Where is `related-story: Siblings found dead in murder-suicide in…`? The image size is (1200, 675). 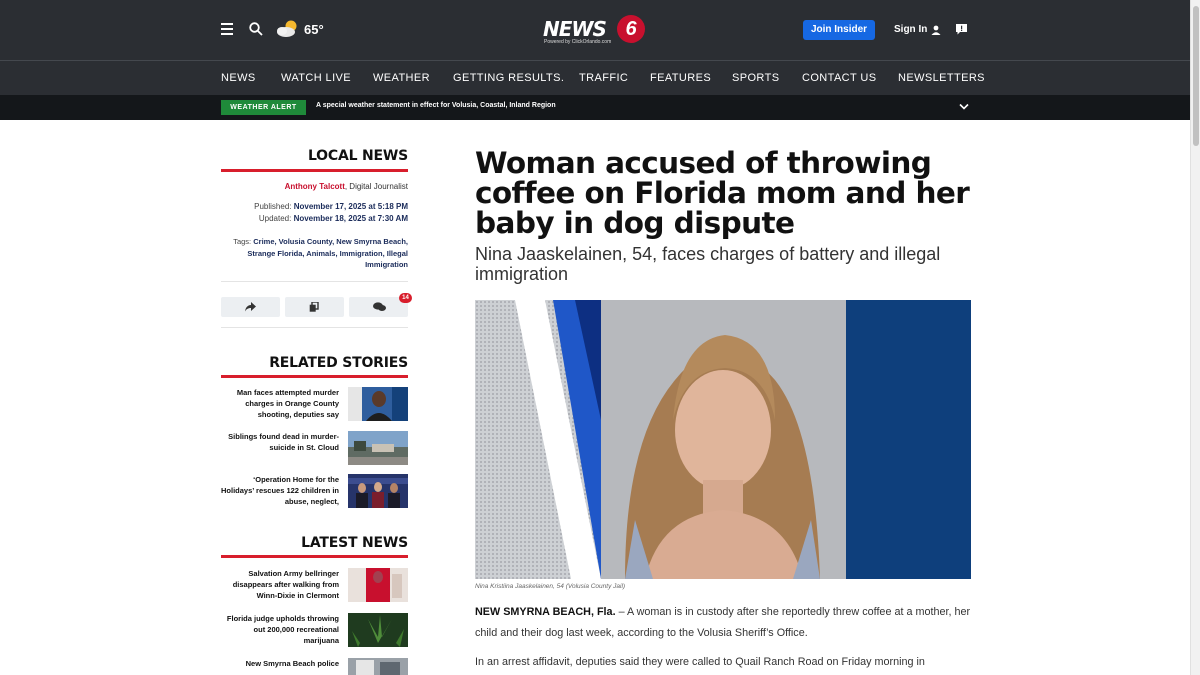 related-story: Siblings found dead in murder-suicide in… is located at coordinates (314, 448).